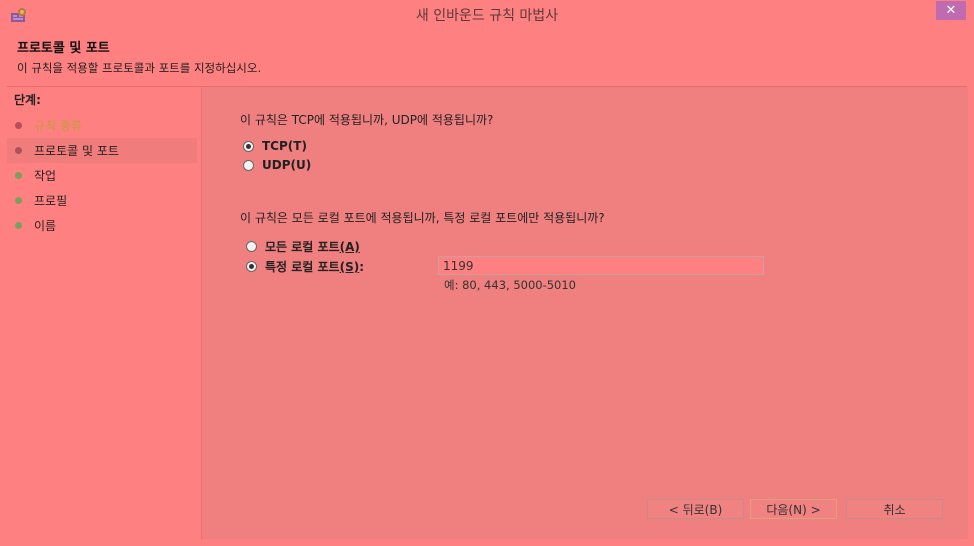 This screenshot has width=974, height=546. I want to click on window-title: 새 인바운드 규칙 마법사, so click(487, 16).